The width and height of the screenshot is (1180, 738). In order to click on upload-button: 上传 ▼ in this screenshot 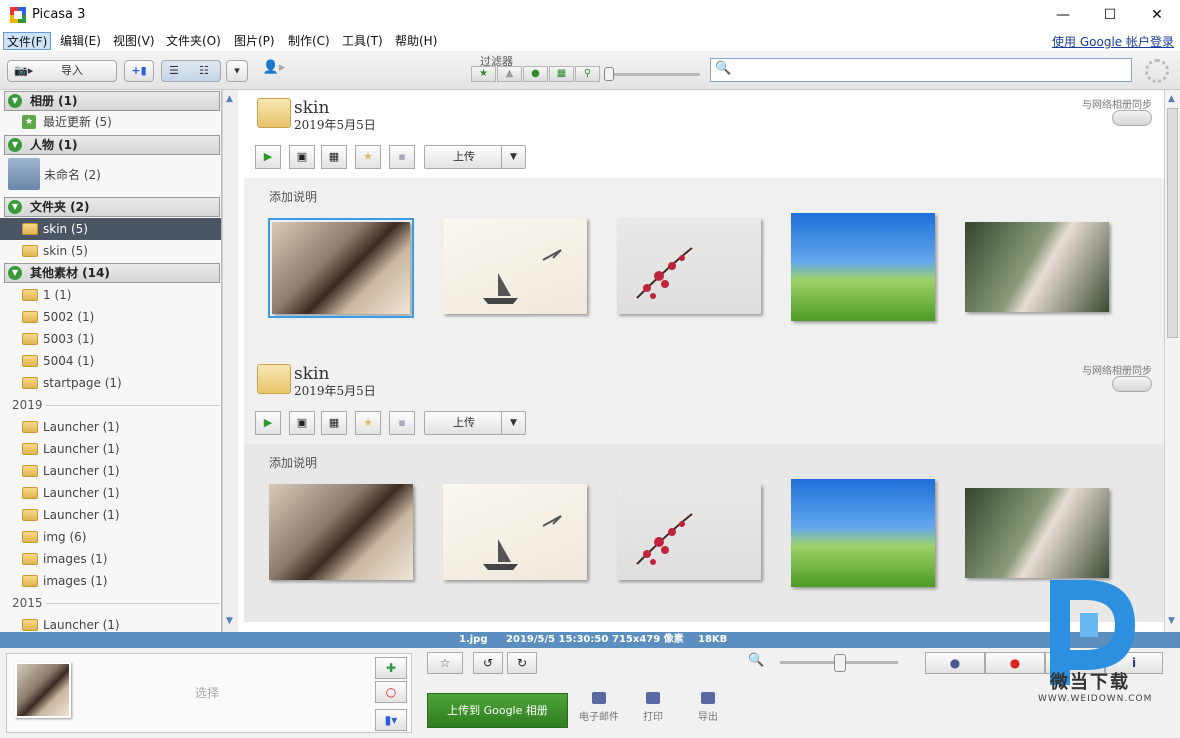, I will do `click(475, 157)`.